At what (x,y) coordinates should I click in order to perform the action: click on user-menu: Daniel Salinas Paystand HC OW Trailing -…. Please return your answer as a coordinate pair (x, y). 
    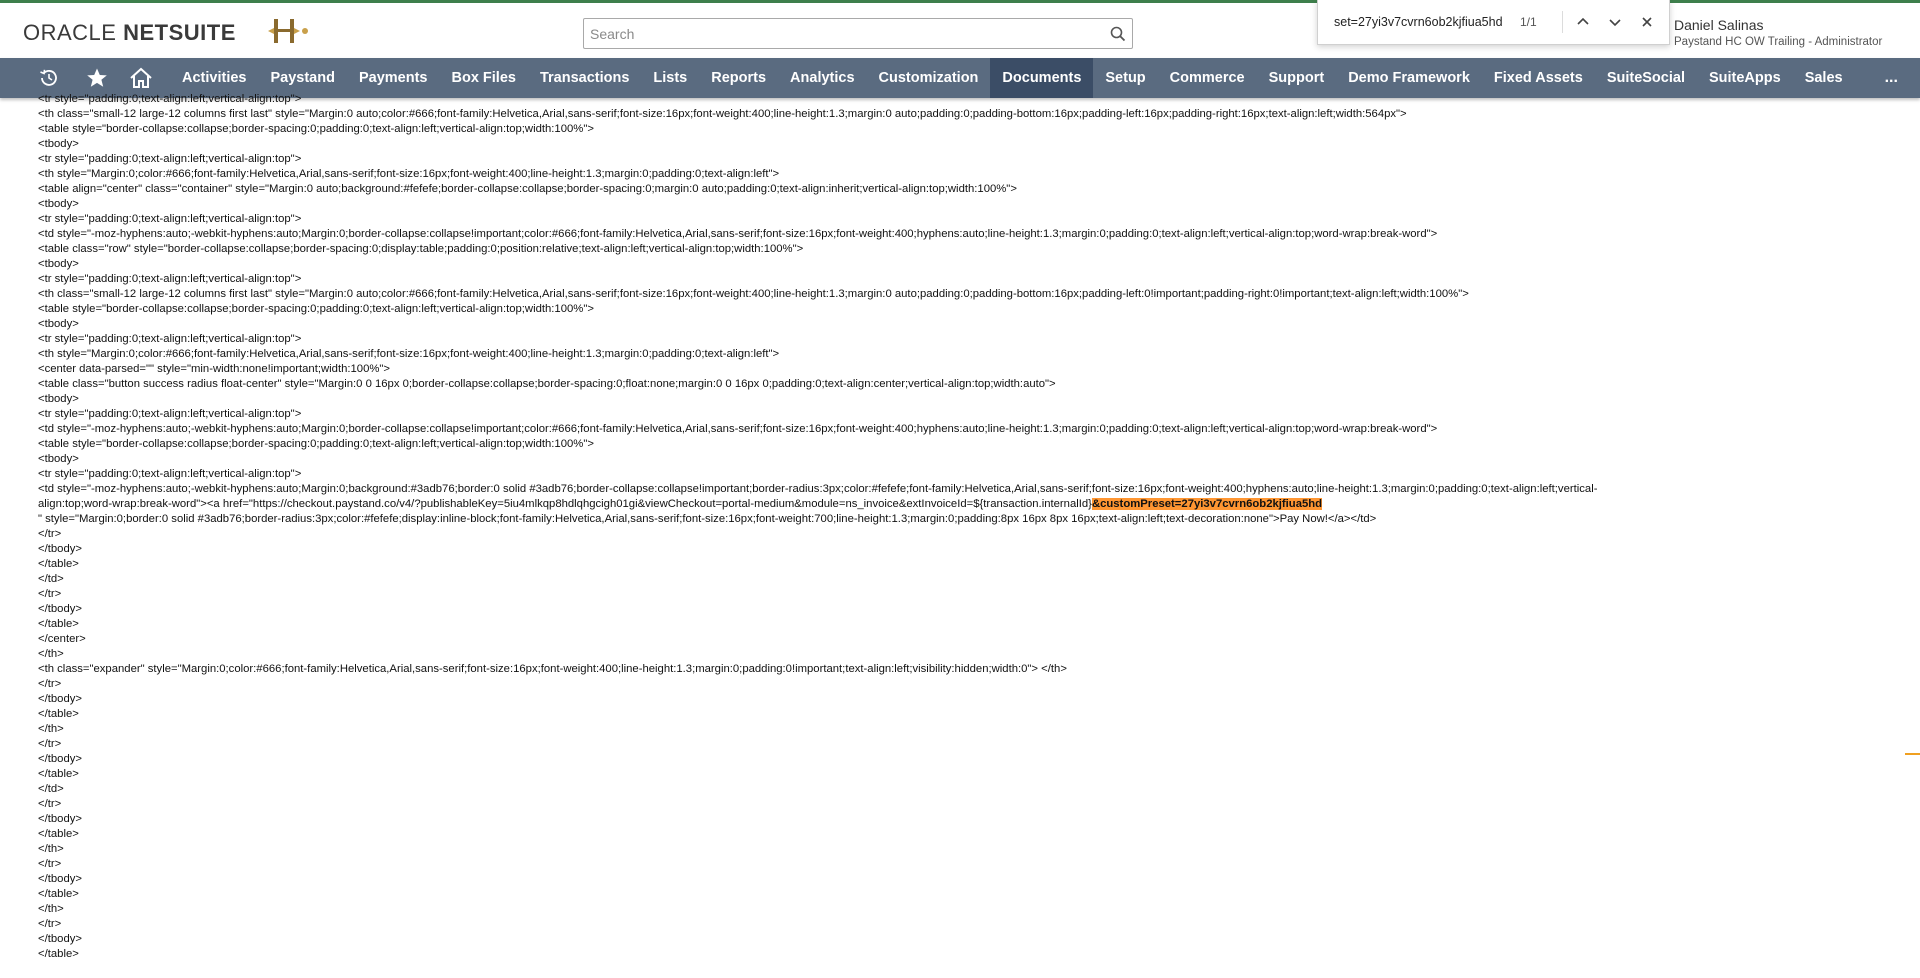
    Looking at the image, I should click on (1778, 32).